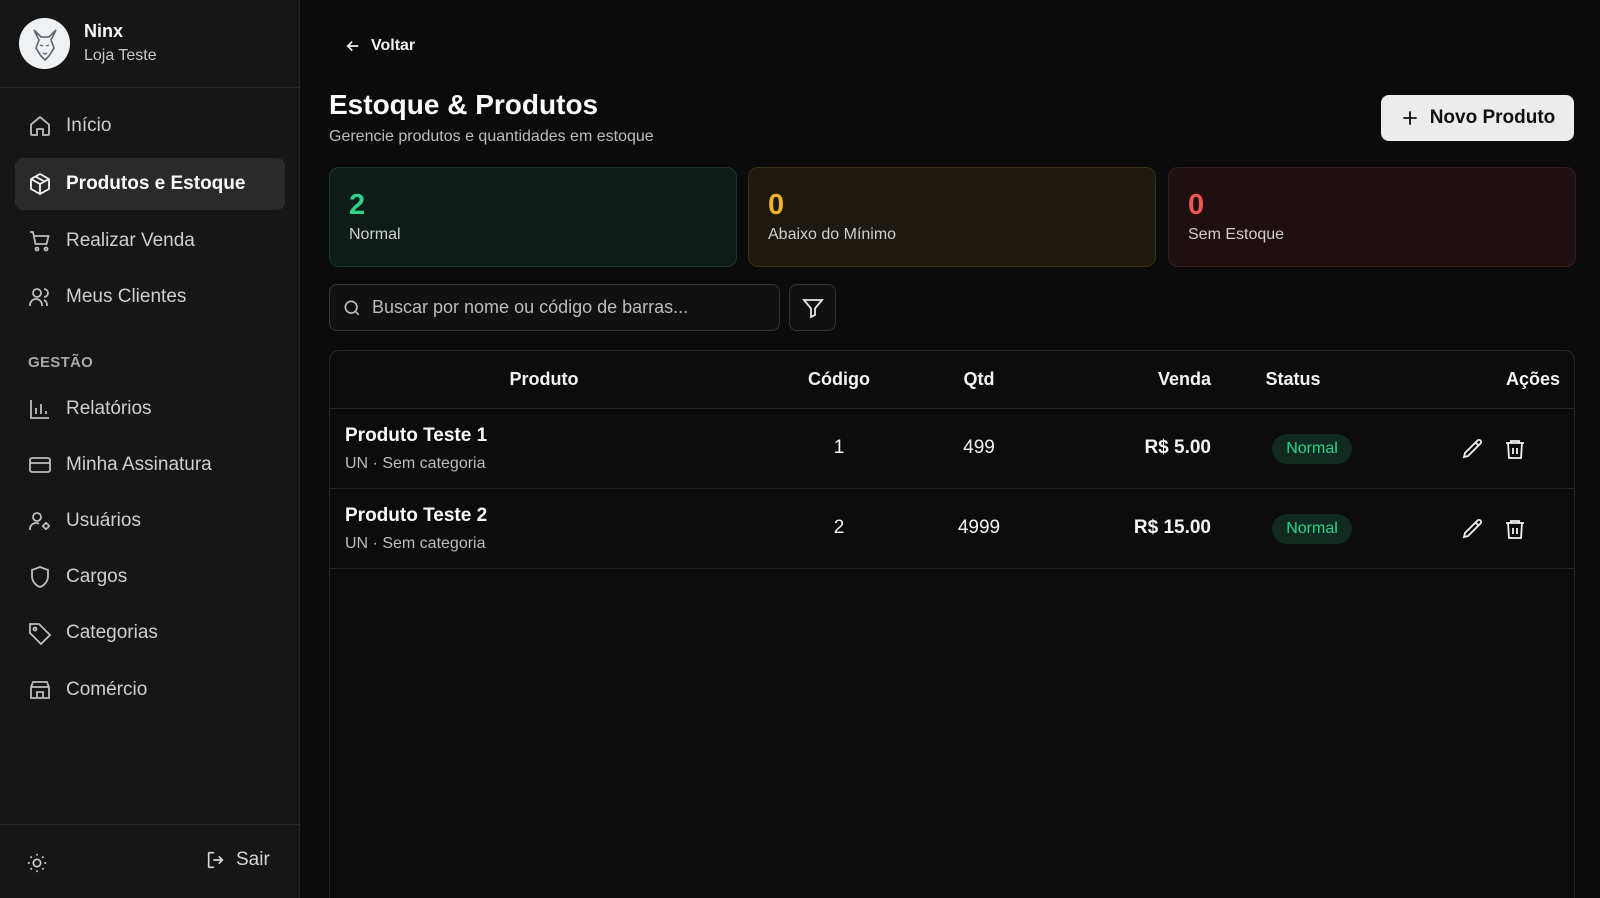 Image resolution: width=1600 pixels, height=898 pixels. I want to click on column-header-acoes: Ações, so click(1532, 379).